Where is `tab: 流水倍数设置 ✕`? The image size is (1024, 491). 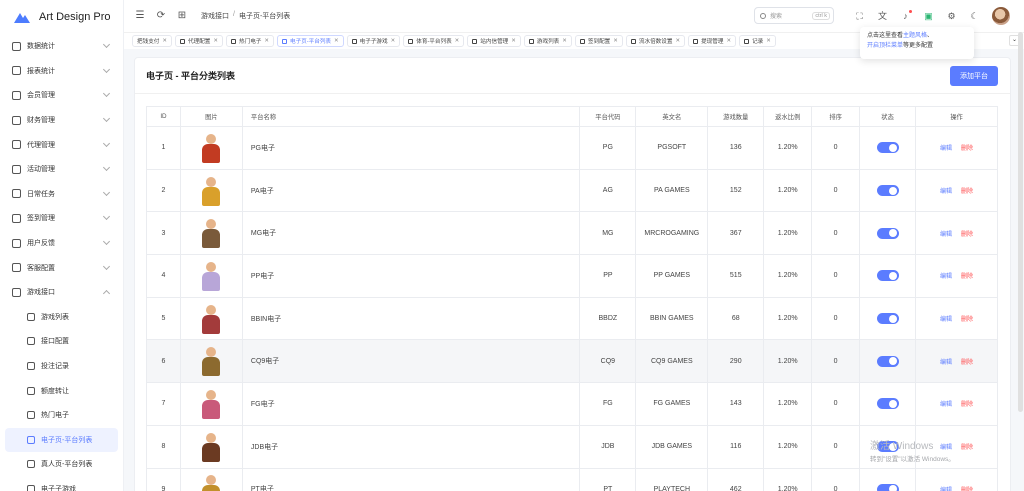
tab: 流水倍数设置 ✕ is located at coordinates (655, 41).